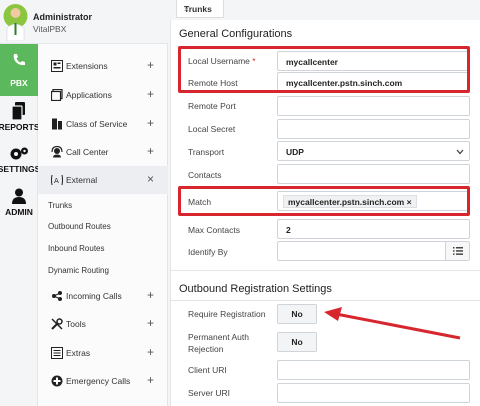 Image resolution: width=480 pixels, height=406 pixels. What do you see at coordinates (57, 296) in the screenshot?
I see `incoming-calls-icon` at bounding box center [57, 296].